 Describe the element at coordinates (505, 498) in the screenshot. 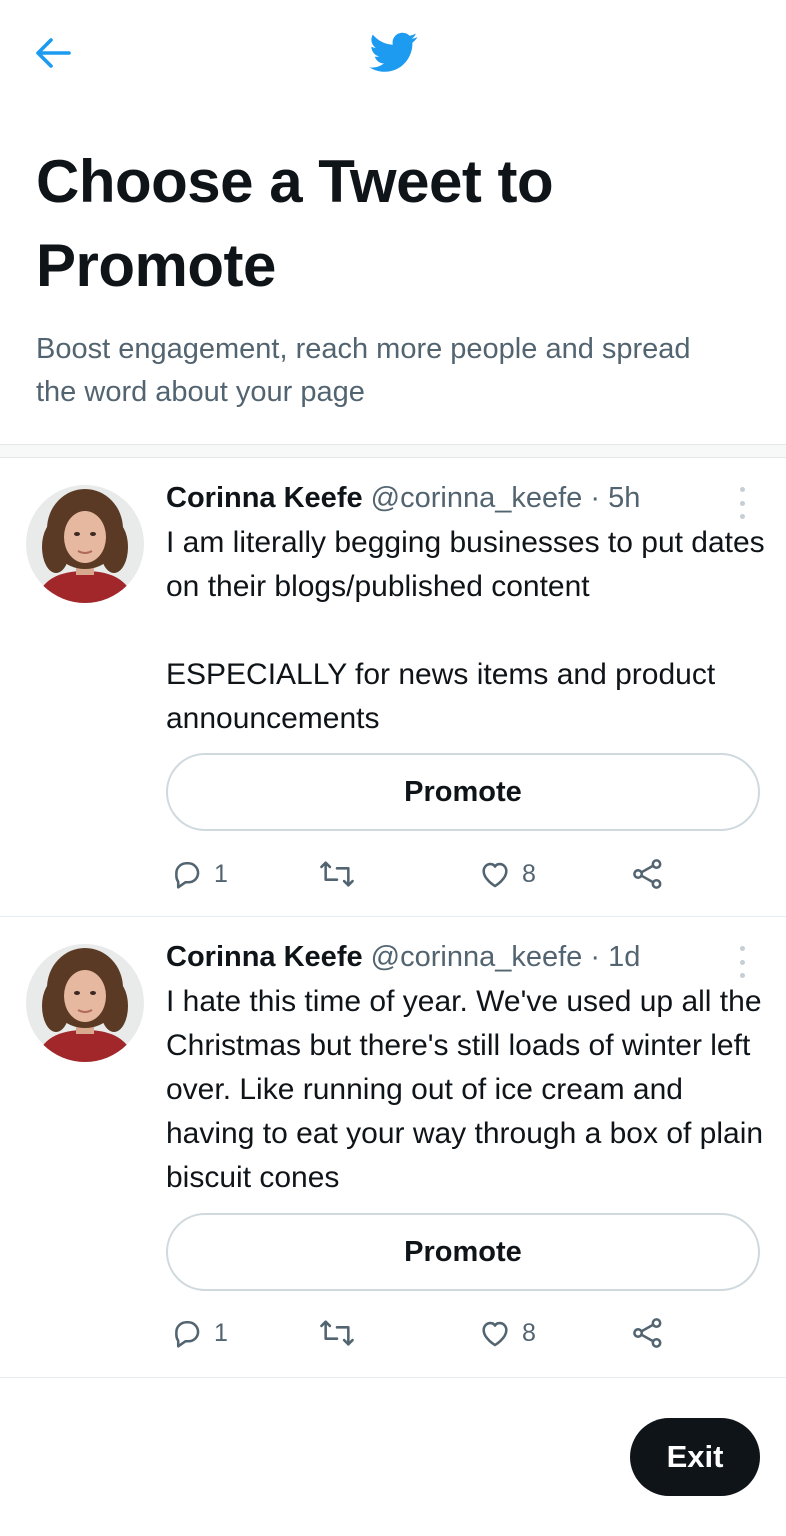

I see `tweet-meta: @corinna_keefe · 5h` at that location.